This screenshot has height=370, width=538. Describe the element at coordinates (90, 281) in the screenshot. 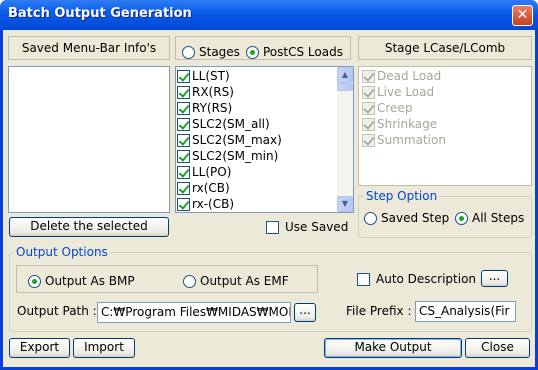

I see `output-bmp-label: Output As BMP` at that location.